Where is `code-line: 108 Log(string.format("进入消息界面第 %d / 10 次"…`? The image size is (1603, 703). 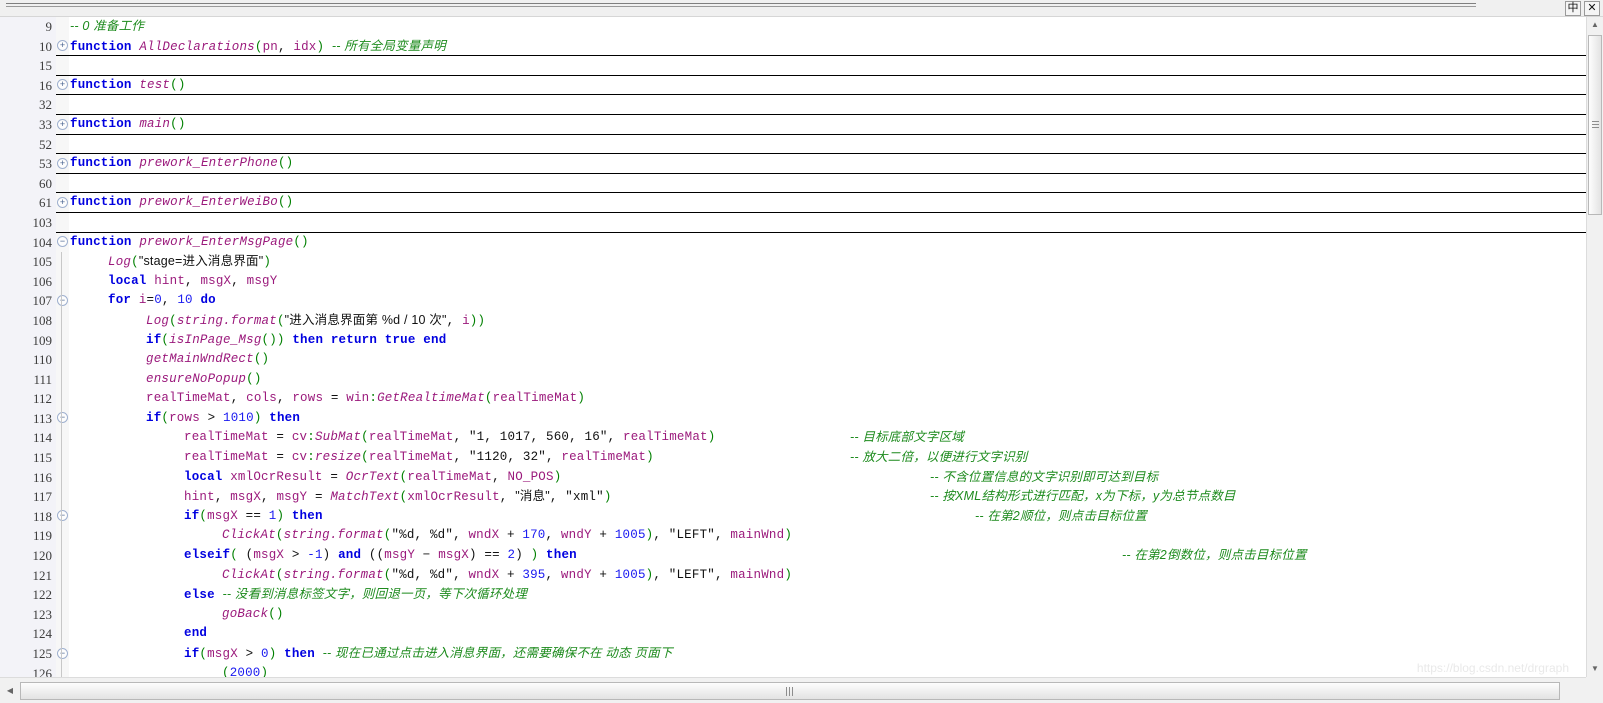
code-line: 108 Log(string.format("进入消息界面第 %d / 10 次"… is located at coordinates (793, 320).